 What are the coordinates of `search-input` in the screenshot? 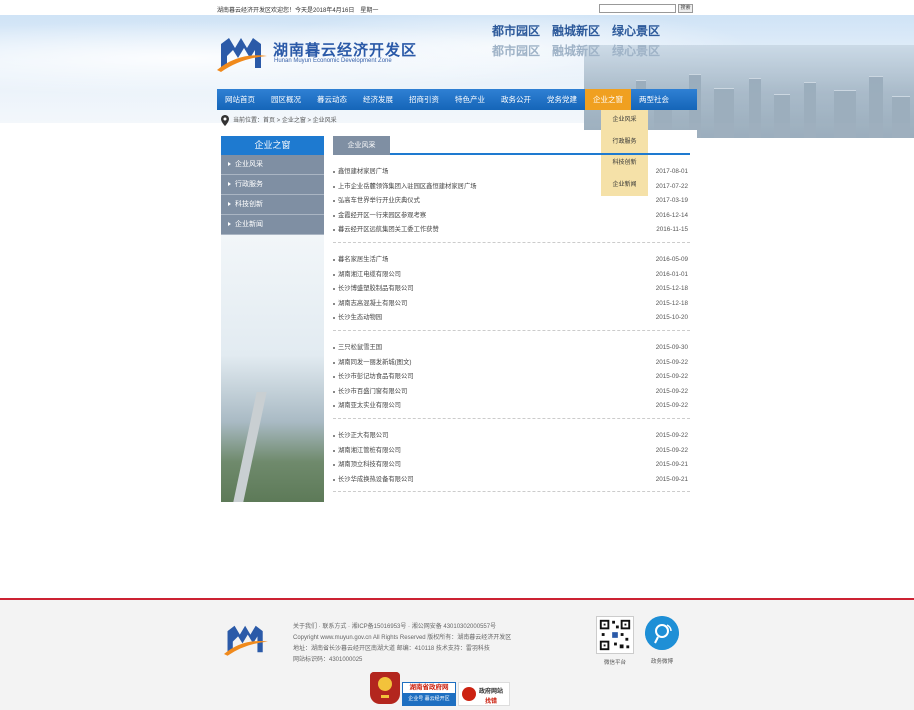 It's located at (637, 8).